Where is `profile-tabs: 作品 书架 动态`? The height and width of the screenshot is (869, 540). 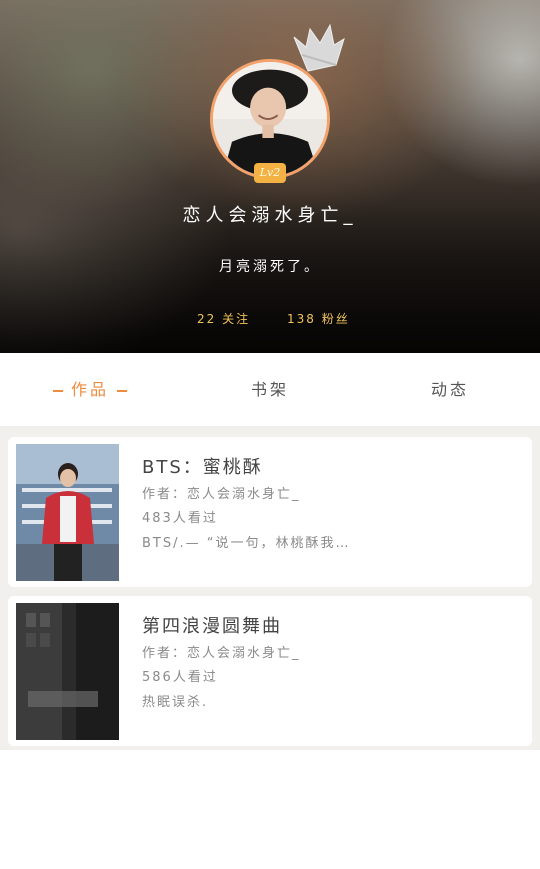
profile-tabs: 作品 书架 动态 is located at coordinates (270, 389).